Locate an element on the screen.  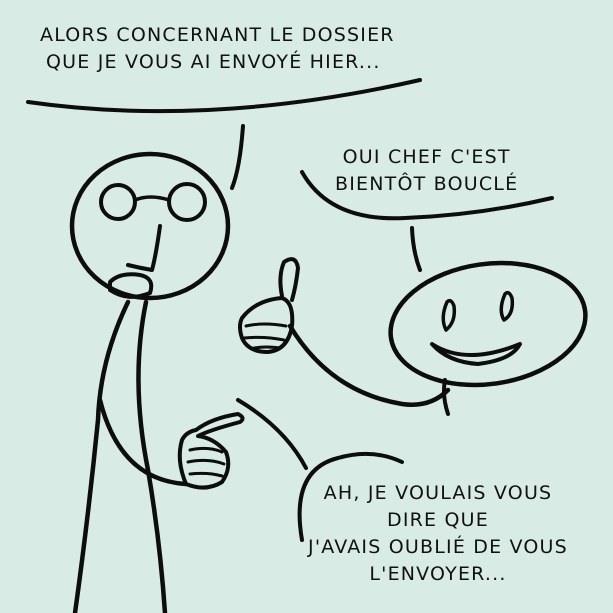
reply-speech-line-2: BIENTÔT BOUCLÉ is located at coordinates (427, 184).